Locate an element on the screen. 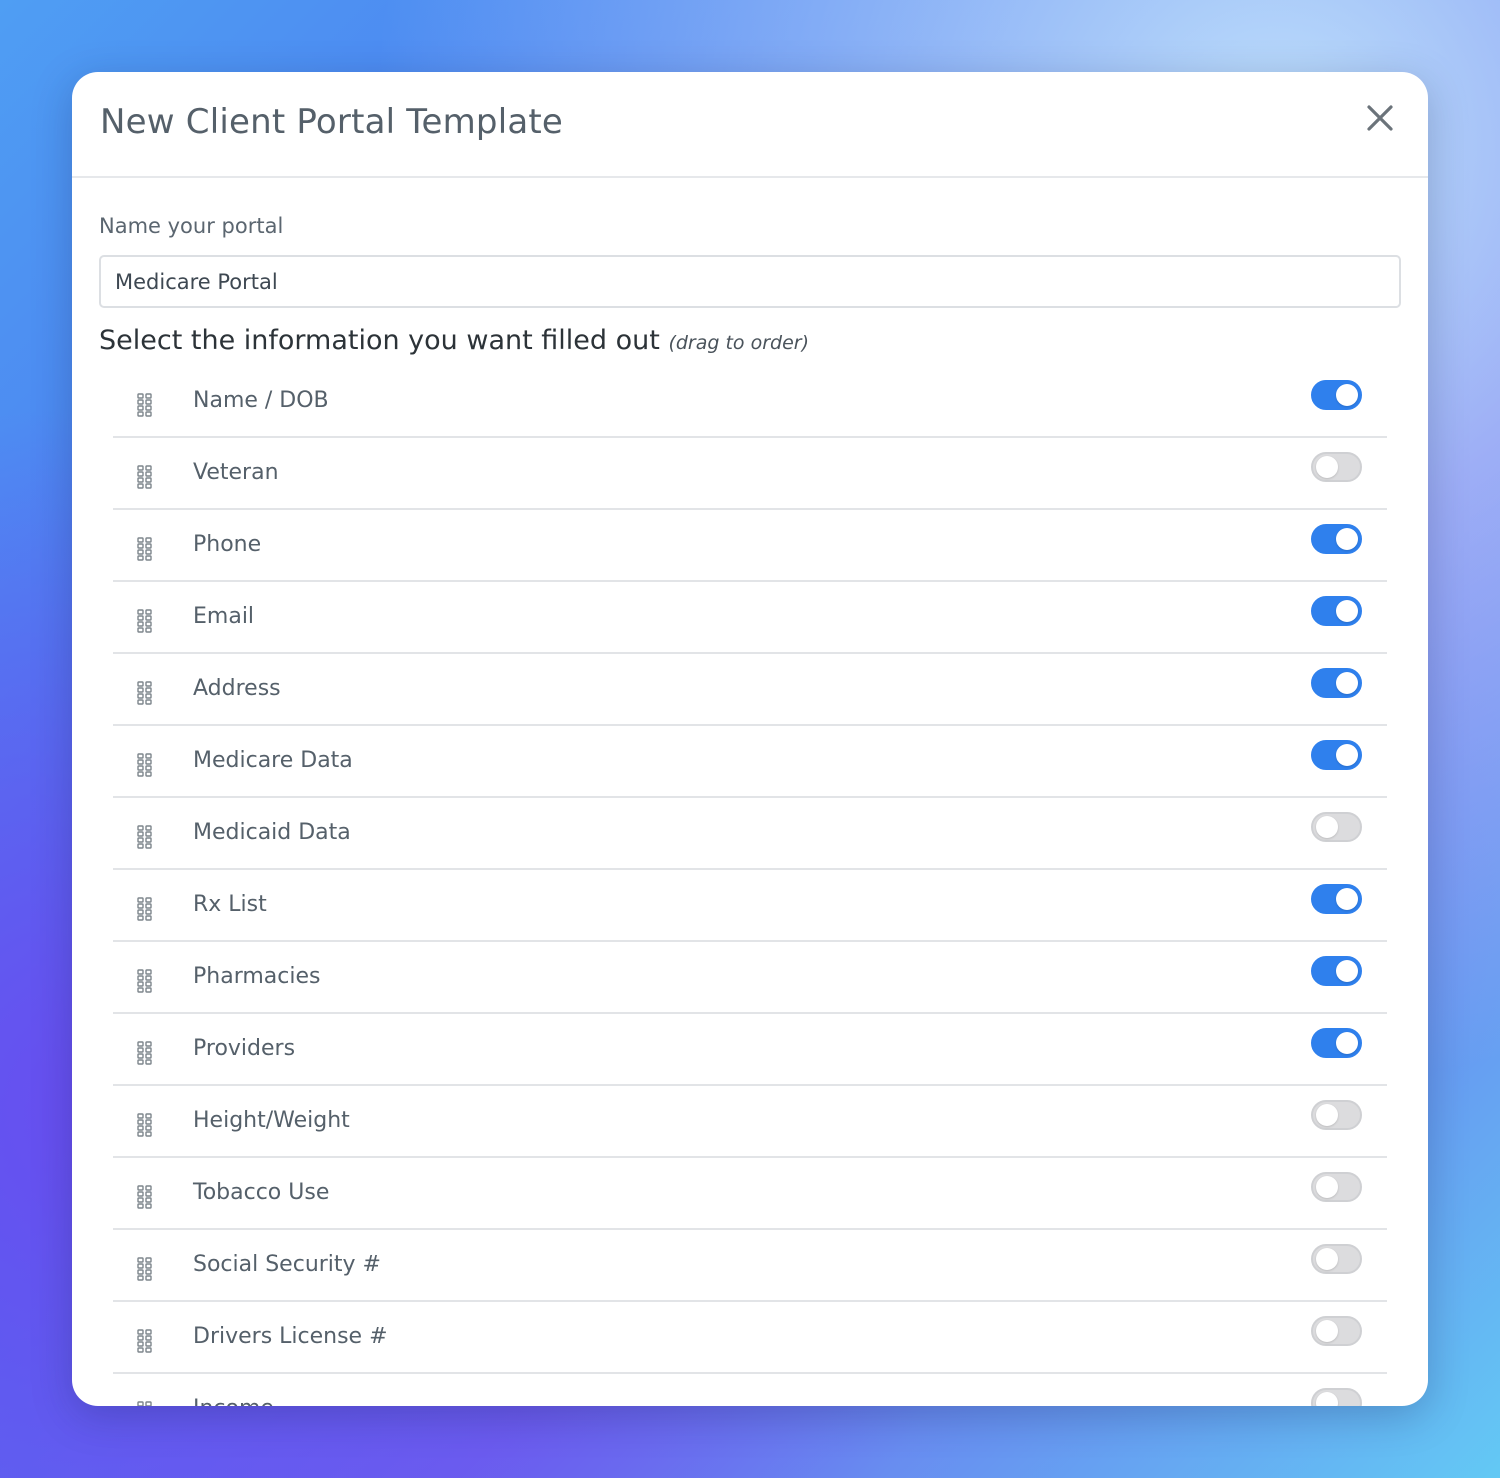 The width and height of the screenshot is (1500, 1478). close-icon is located at coordinates (1380, 118).